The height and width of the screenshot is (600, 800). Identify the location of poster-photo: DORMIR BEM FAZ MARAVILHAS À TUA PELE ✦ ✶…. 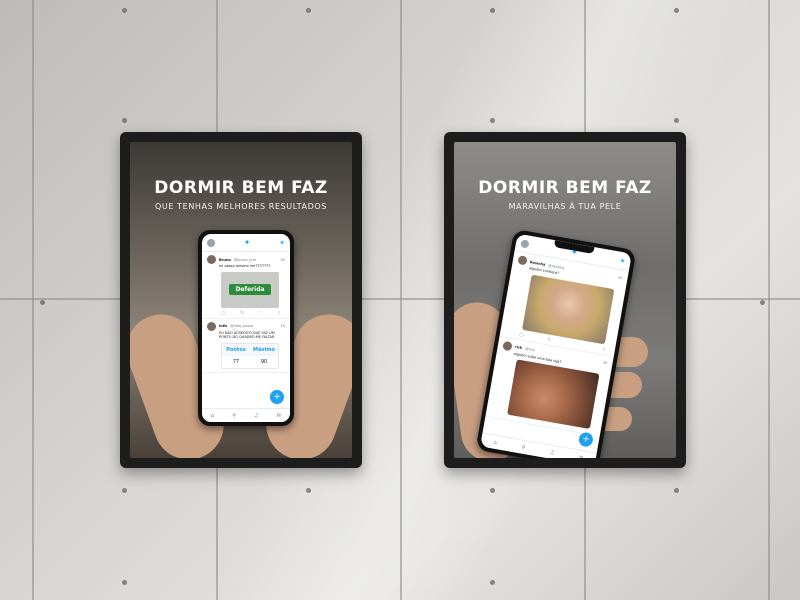
(565, 300).